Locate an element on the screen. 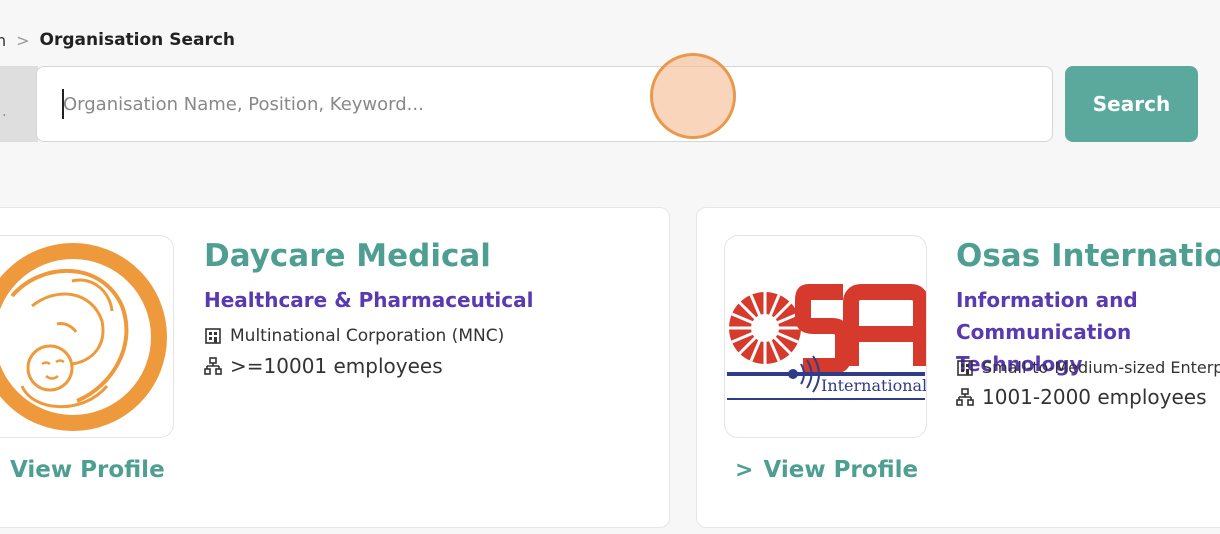  employee-count-label: 1001-2000 employees is located at coordinates (1094, 397).